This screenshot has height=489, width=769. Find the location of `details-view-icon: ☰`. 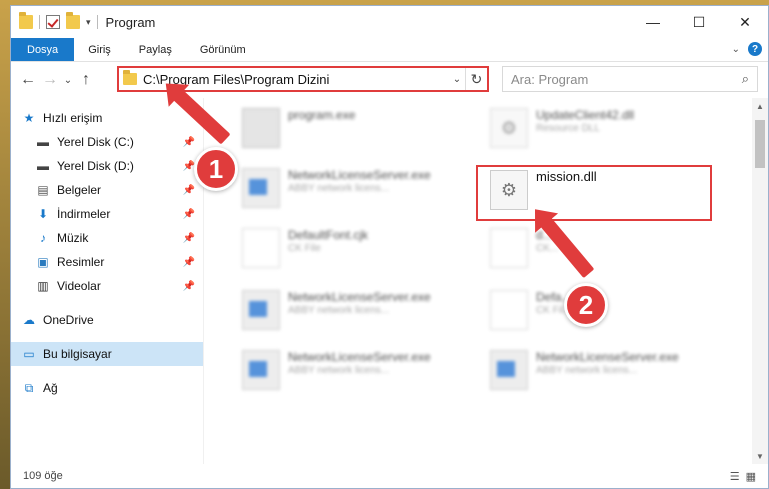

details-view-icon: ☰ is located at coordinates (735, 476).